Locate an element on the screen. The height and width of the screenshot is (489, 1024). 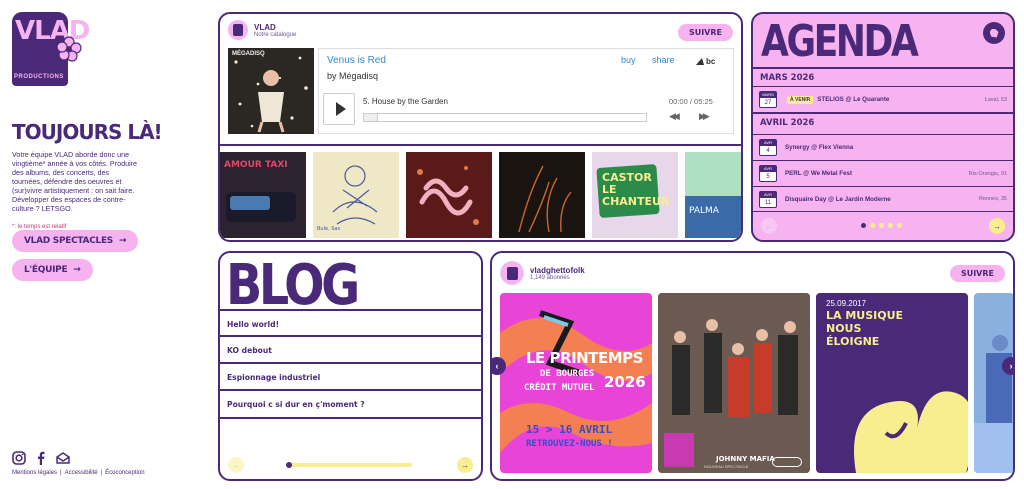
share-link: share is located at coordinates (663, 60).